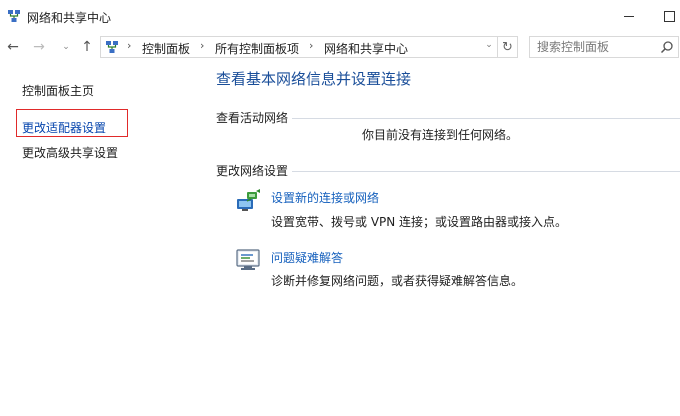 This screenshot has width=680, height=416. What do you see at coordinates (667, 47) in the screenshot?
I see `search-icon` at bounding box center [667, 47].